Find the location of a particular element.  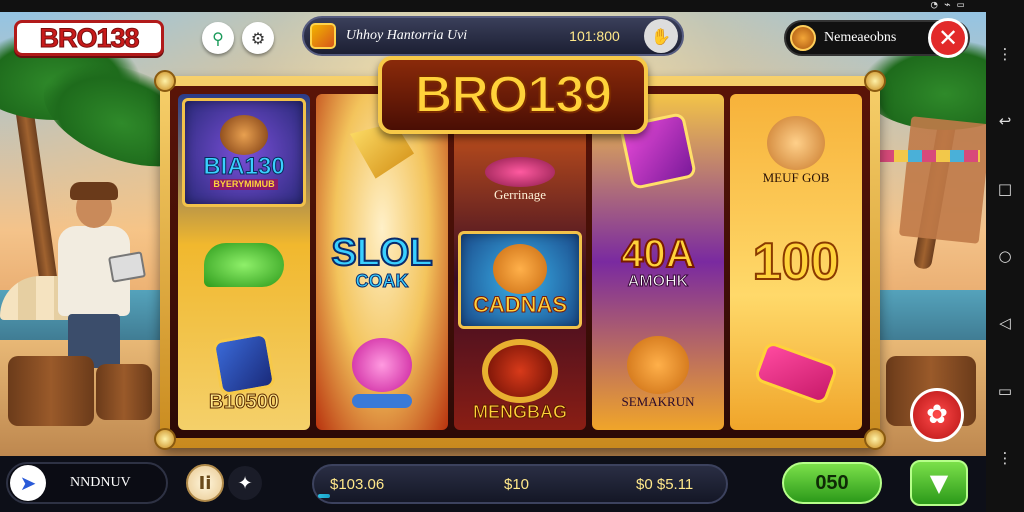

symbol-r1c1-sub: BYERYMIMUB is located at coordinates (244, 185).